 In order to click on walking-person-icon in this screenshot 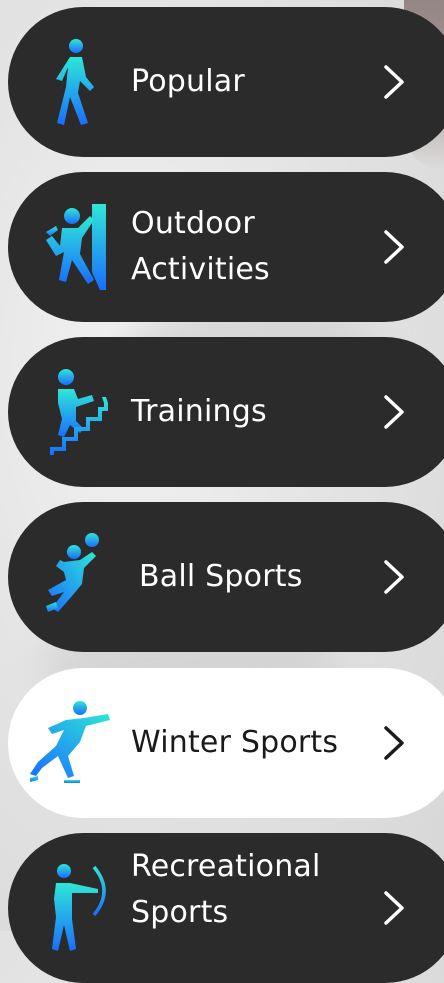, I will do `click(78, 82)`.